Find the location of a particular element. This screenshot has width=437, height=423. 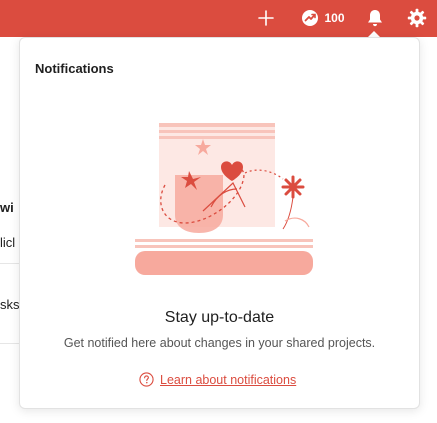

karma-count: 100 is located at coordinates (334, 18).